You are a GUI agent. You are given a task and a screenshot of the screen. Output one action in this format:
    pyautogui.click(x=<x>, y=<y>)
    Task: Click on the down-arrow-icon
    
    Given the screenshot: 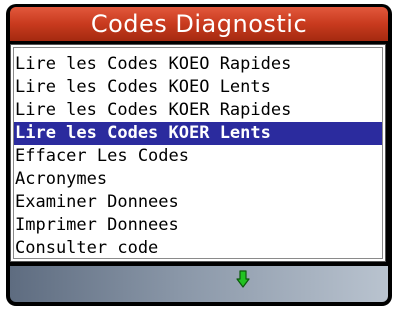 What is the action you would take?
    pyautogui.click(x=243, y=279)
    